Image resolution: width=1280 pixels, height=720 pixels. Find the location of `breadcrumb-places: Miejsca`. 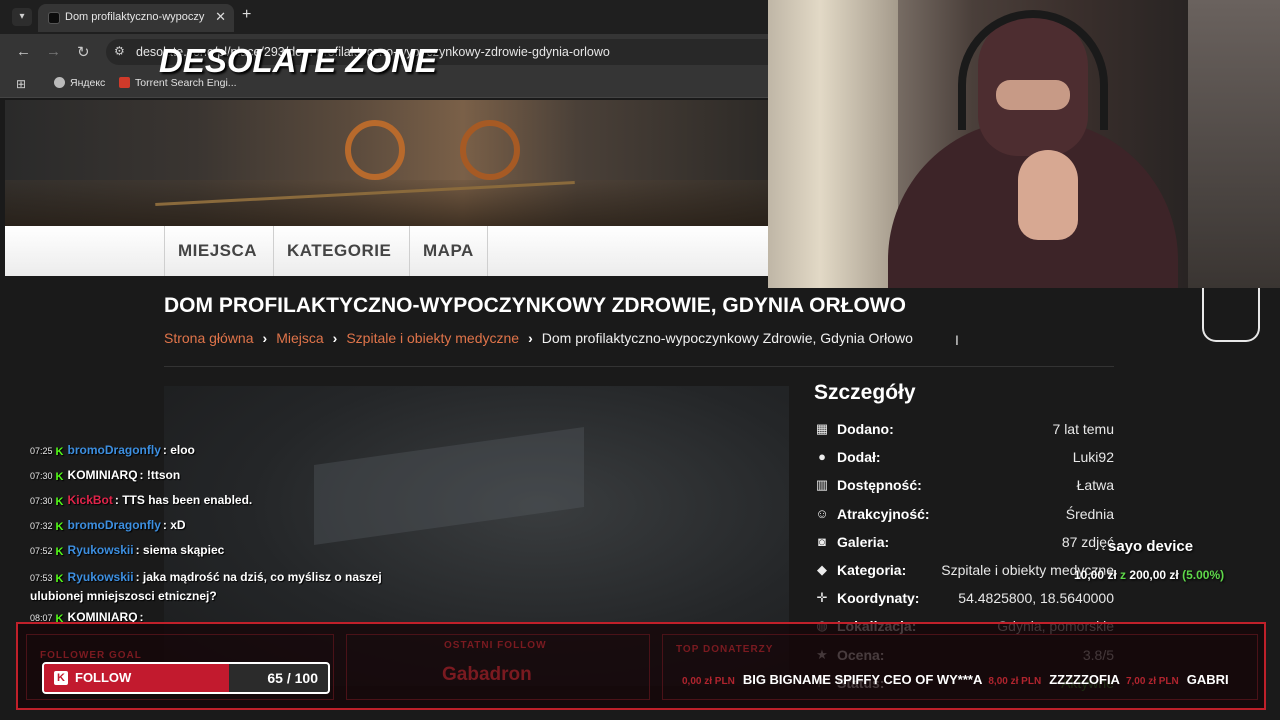

breadcrumb-places: Miejsca is located at coordinates (299, 338).